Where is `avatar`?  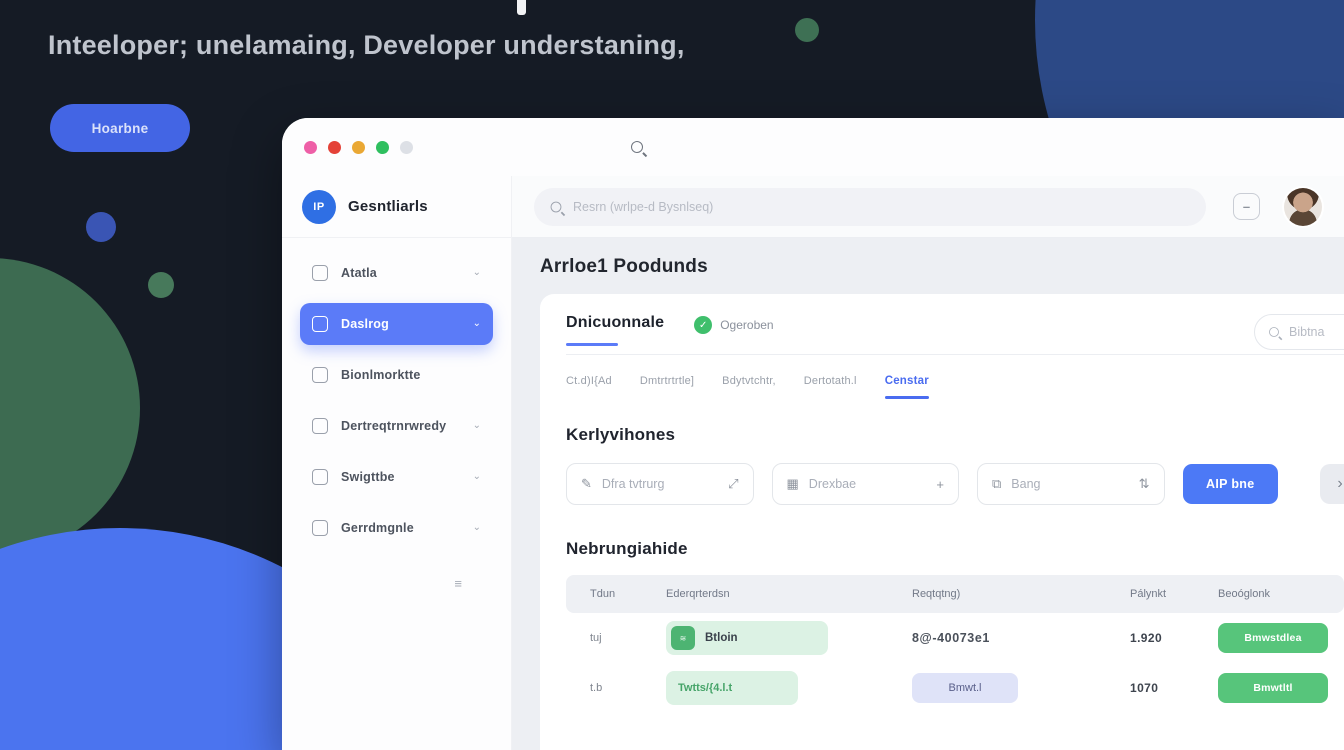
avatar is located at coordinates (1303, 206).